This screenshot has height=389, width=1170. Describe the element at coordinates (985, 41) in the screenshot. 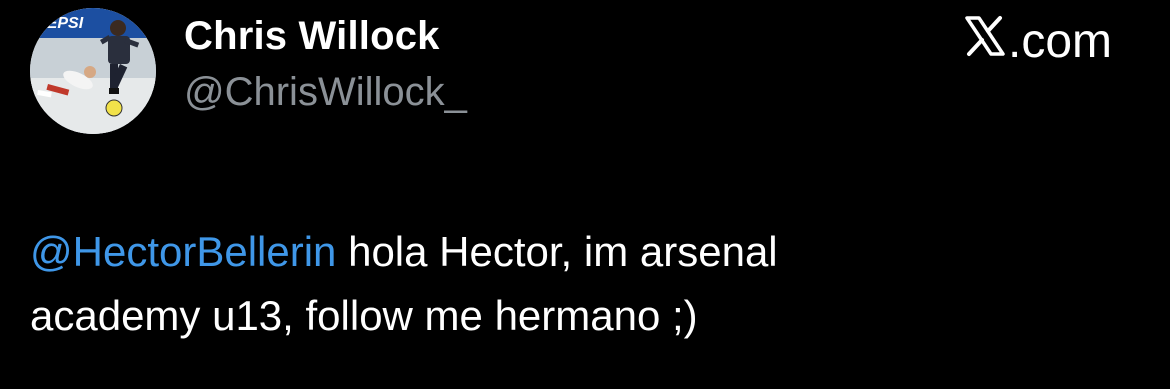

I see `x-logo-icon` at that location.